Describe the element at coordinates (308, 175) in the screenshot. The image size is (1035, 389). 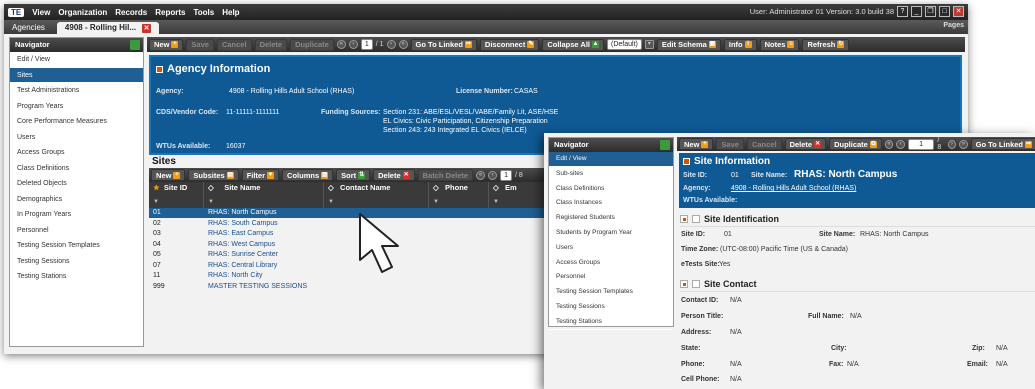
I see `columns-button: Columns ▥` at that location.